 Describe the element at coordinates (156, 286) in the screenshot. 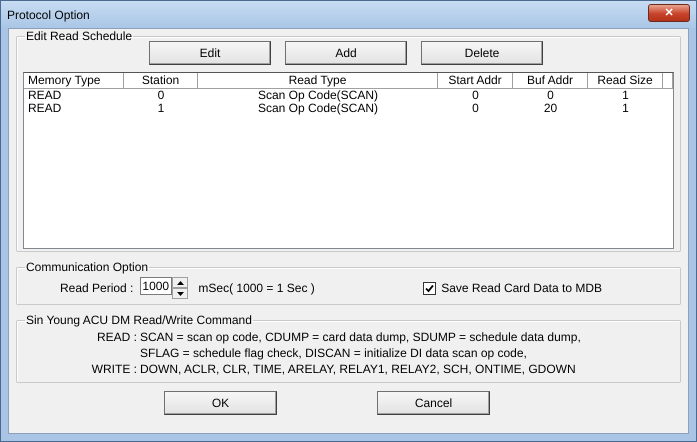

I see `period-field: 1000` at that location.